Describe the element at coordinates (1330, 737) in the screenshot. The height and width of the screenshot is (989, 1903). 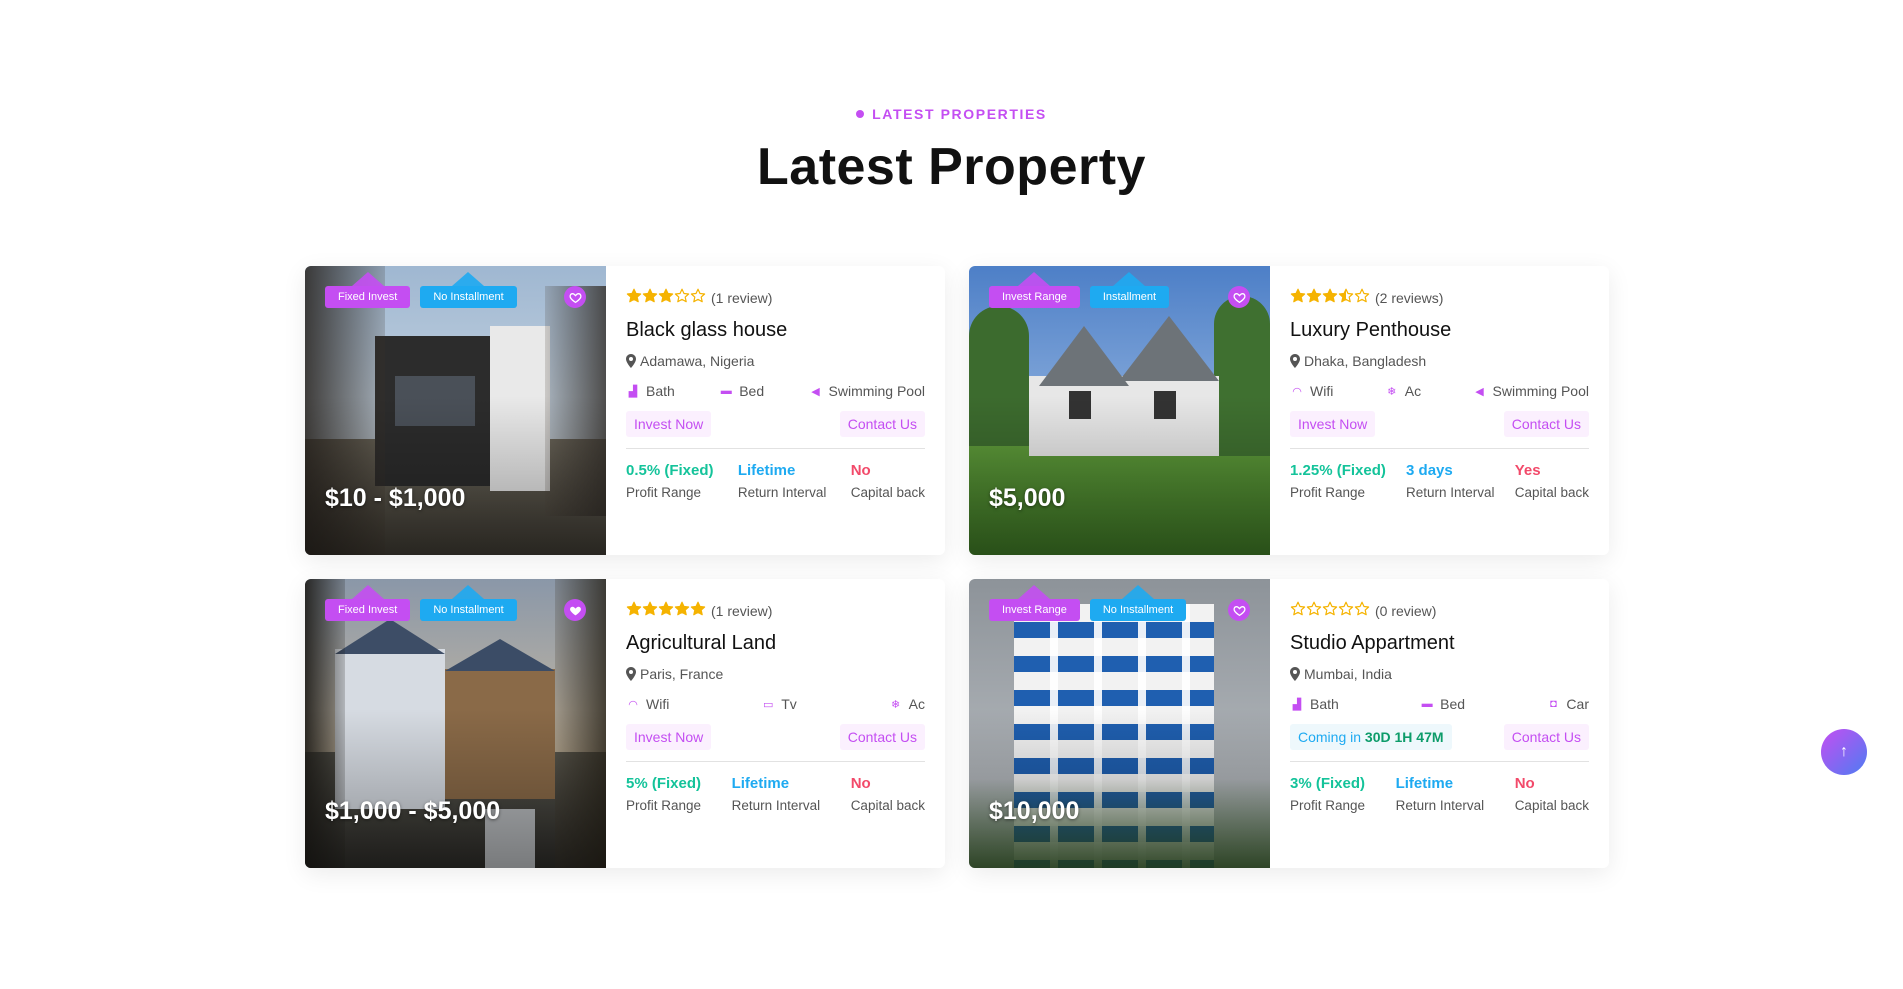
I see `coming-prefix: Coming in` at that location.